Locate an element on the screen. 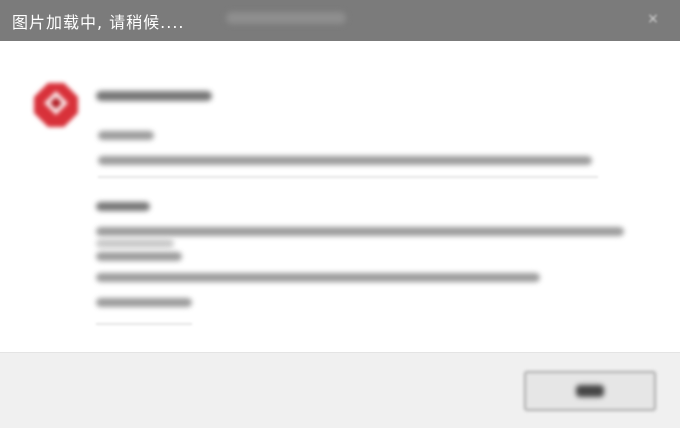 This screenshot has width=680, height=428. close-icon: × is located at coordinates (653, 19).